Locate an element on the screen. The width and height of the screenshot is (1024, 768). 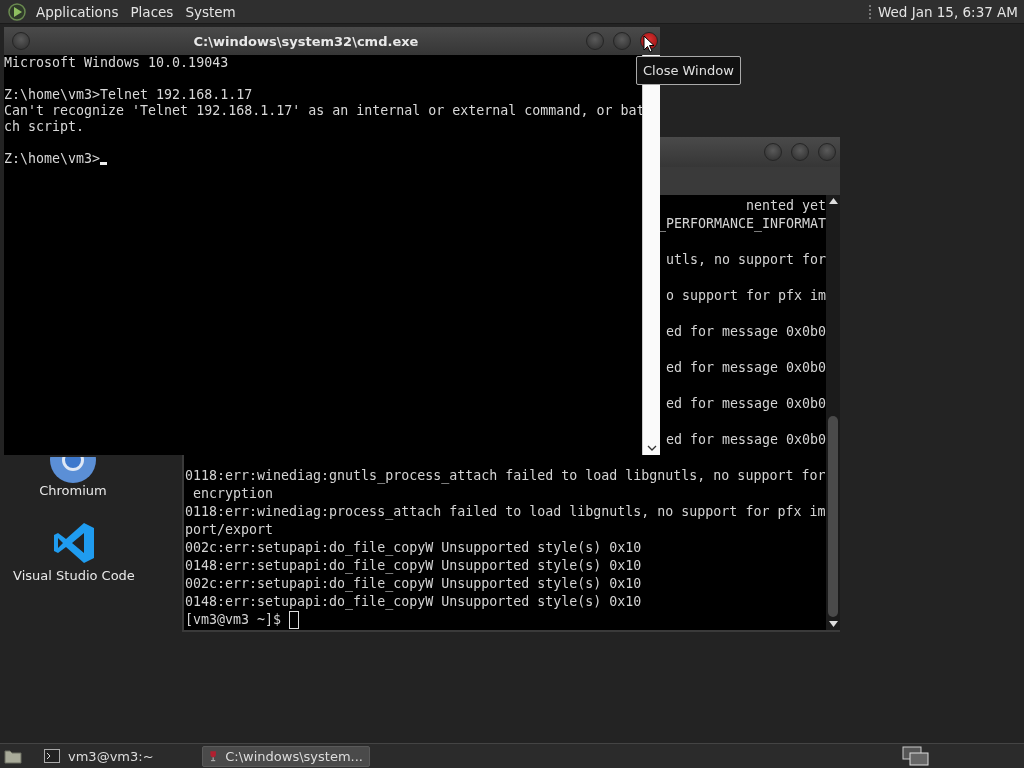
taskbar-button: vm3@vm3:~ is located at coordinates (117, 756).